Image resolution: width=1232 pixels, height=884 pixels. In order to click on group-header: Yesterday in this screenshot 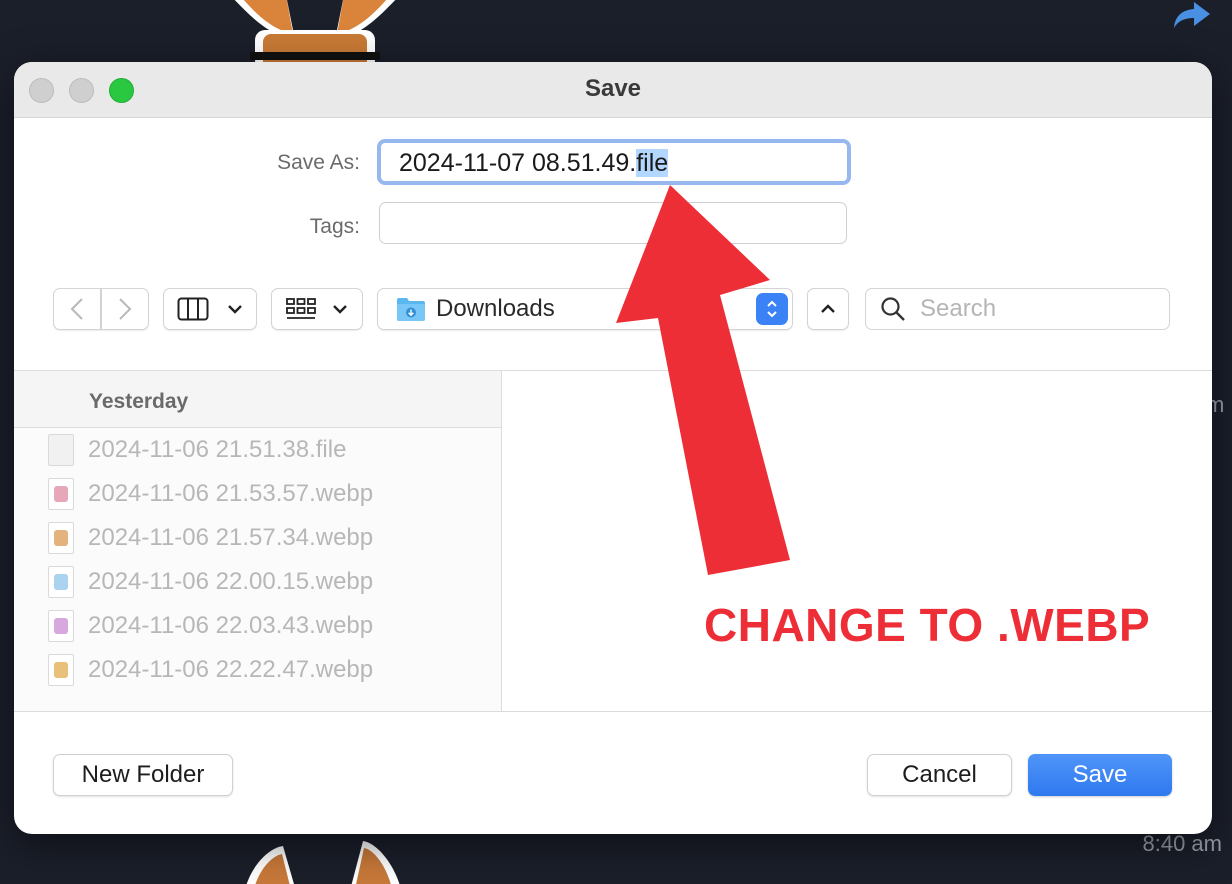, I will do `click(257, 399)`.